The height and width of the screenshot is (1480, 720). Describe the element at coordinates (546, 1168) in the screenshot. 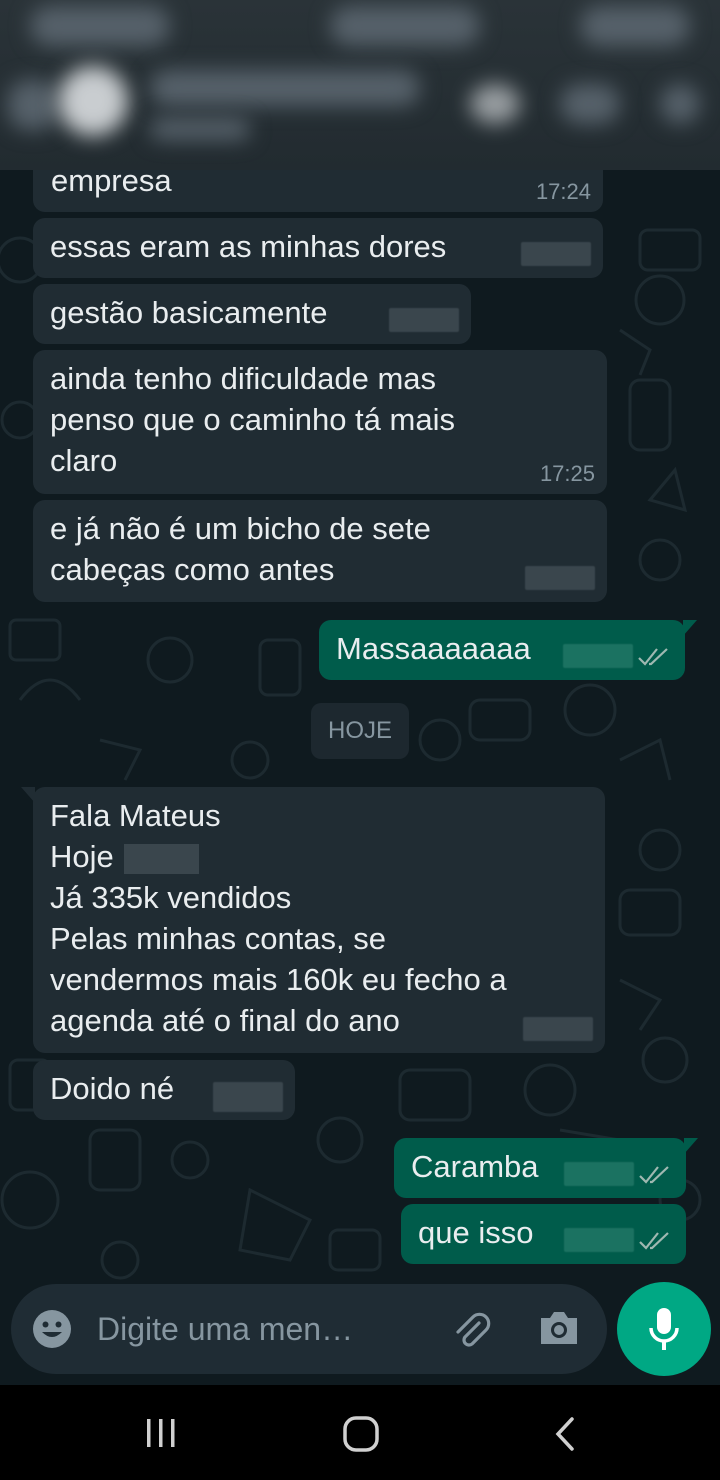

I see `message-outgoing: Caramba` at that location.